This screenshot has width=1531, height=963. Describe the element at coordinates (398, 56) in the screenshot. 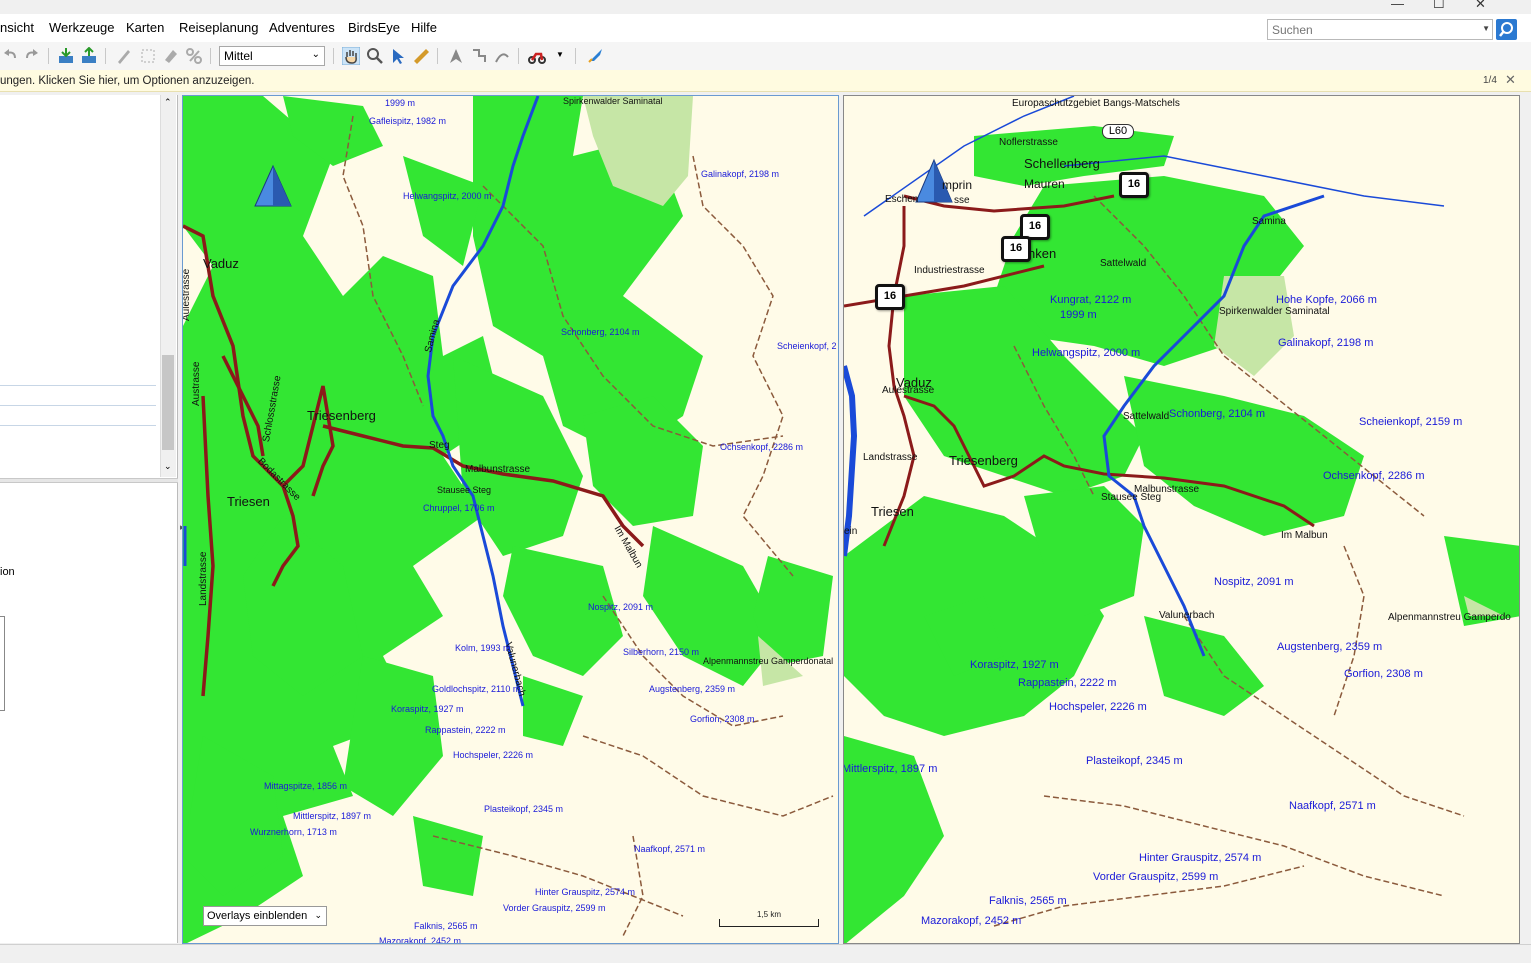

I see `select-tool-icon` at that location.